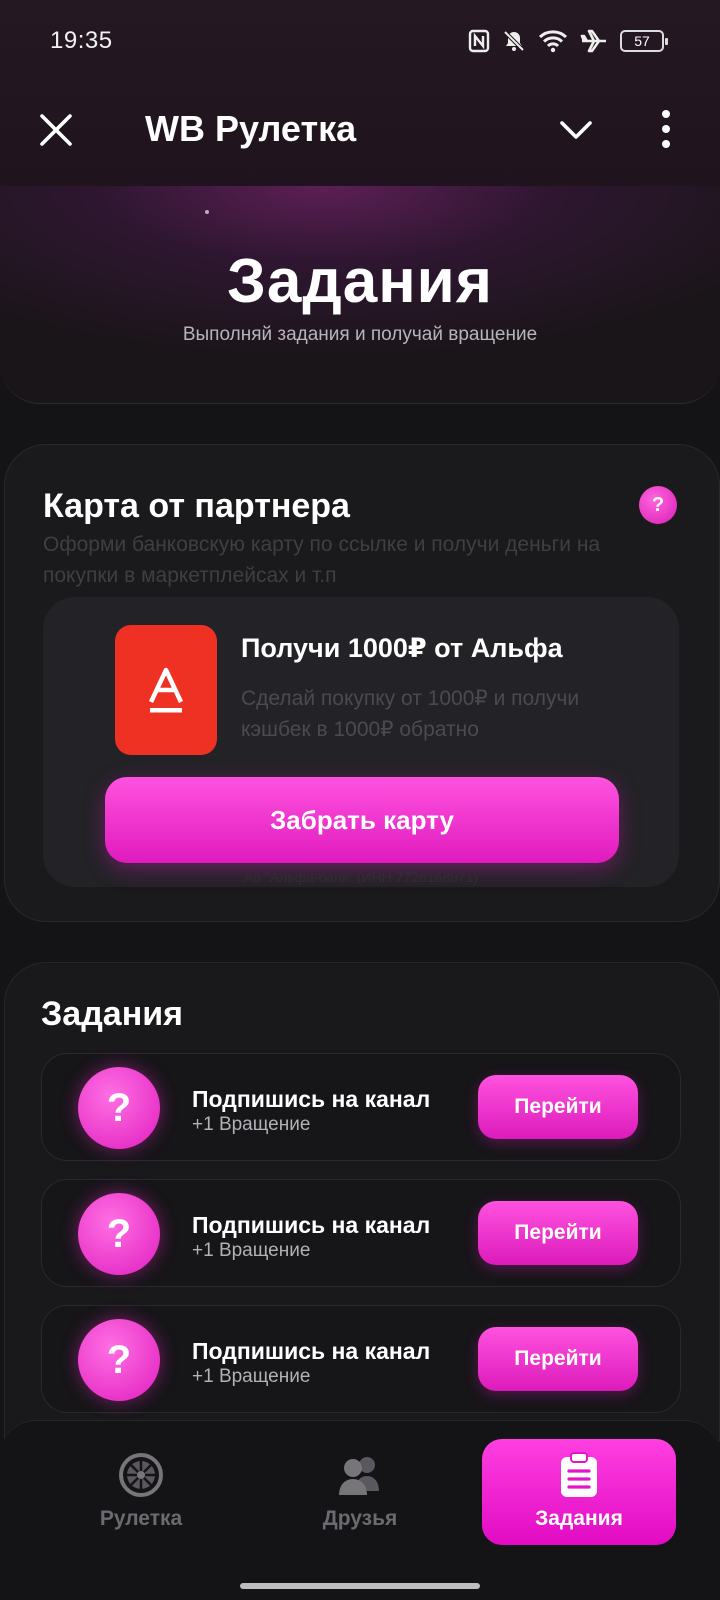  I want to click on battery-indicator: 57, so click(644, 41).